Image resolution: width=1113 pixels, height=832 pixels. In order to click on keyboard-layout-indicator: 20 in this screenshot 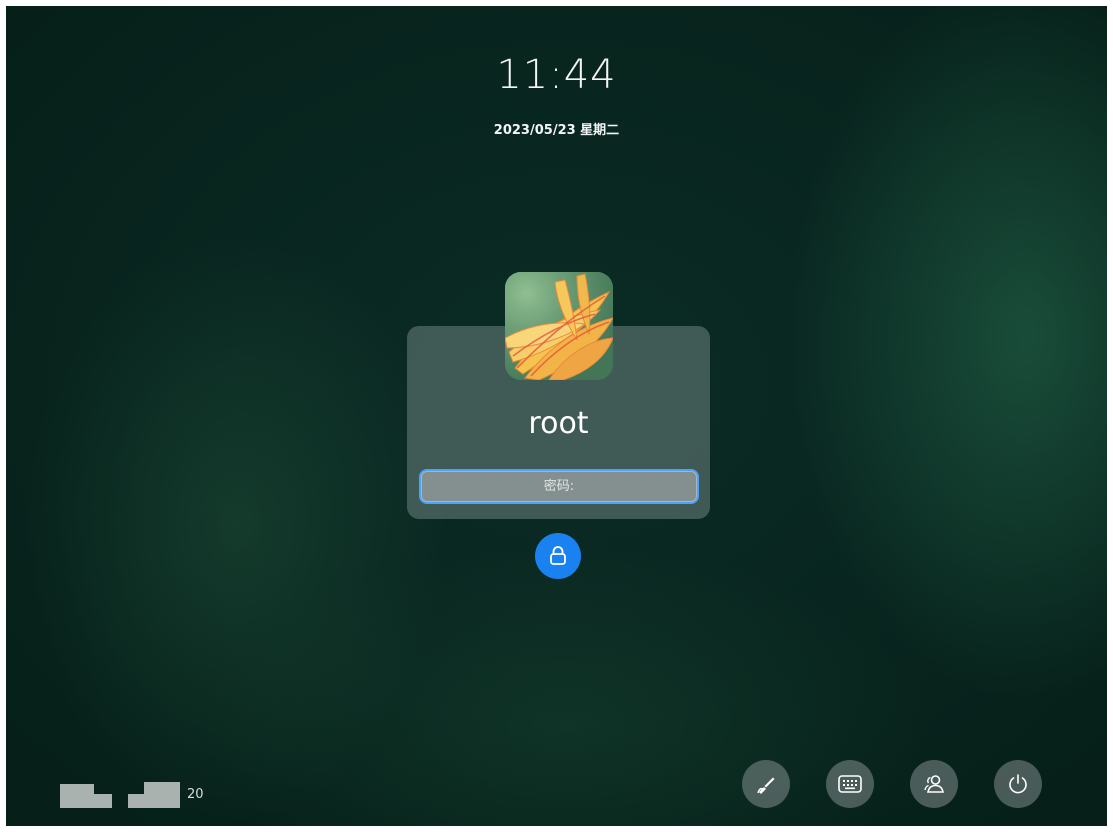, I will do `click(132, 795)`.